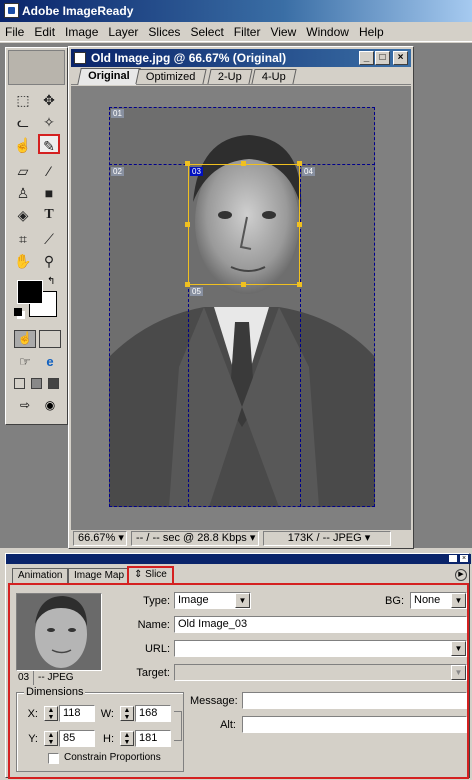 The width and height of the screenshot is (472, 780). What do you see at coordinates (49, 261) in the screenshot?
I see `zoom-icon: ⚲` at bounding box center [49, 261].